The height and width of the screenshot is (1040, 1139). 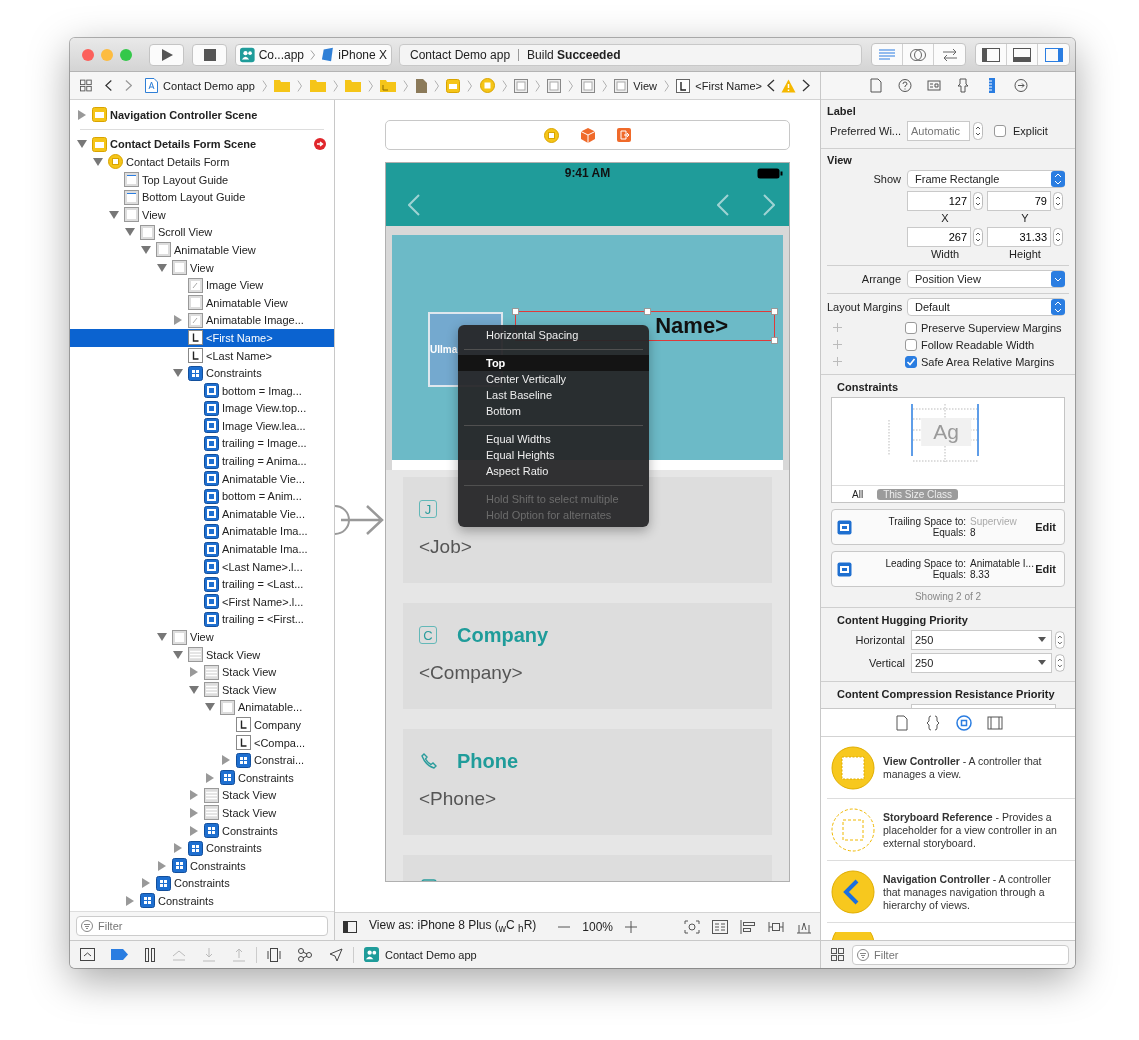 I want to click on explicit-checkbox, so click(x=1000, y=131).